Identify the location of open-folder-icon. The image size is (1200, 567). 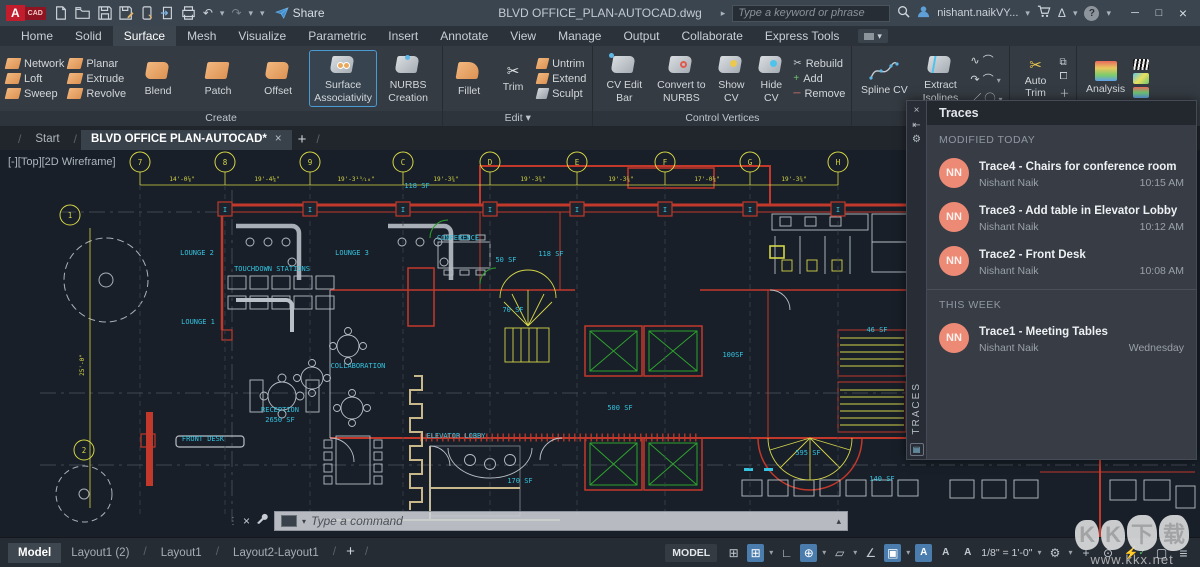
(83, 13).